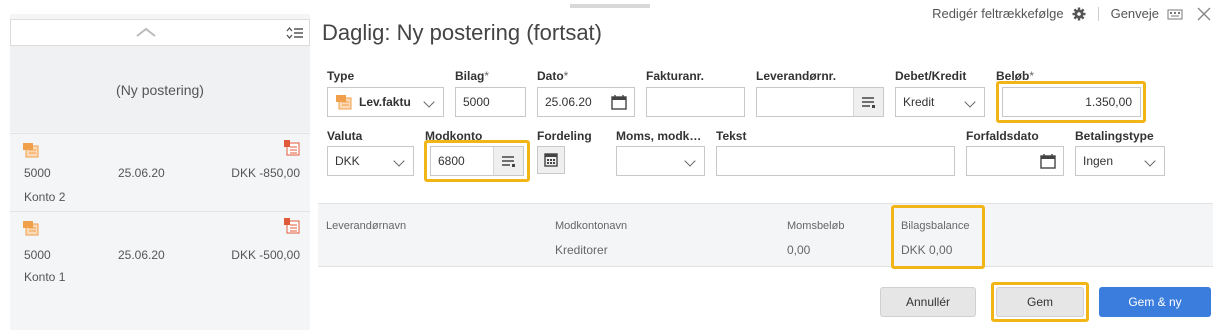 This screenshot has width=1223, height=330. Describe the element at coordinates (160, 90) in the screenshot. I see `new-entry-label: (Ny postering)` at that location.